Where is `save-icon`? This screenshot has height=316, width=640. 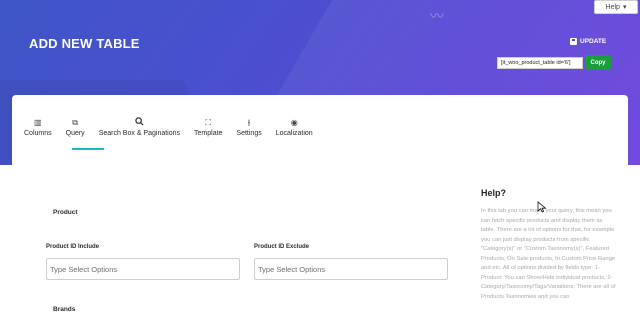
save-icon is located at coordinates (573, 41).